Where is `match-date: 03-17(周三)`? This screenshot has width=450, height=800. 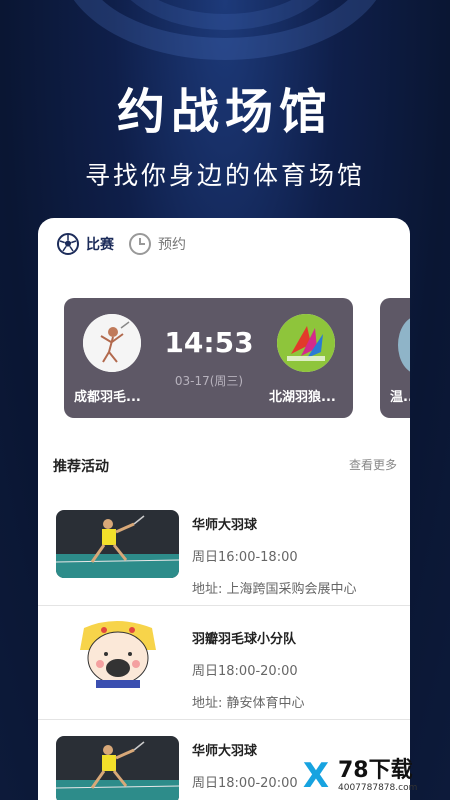
match-date: 03-17(周三) is located at coordinates (209, 381).